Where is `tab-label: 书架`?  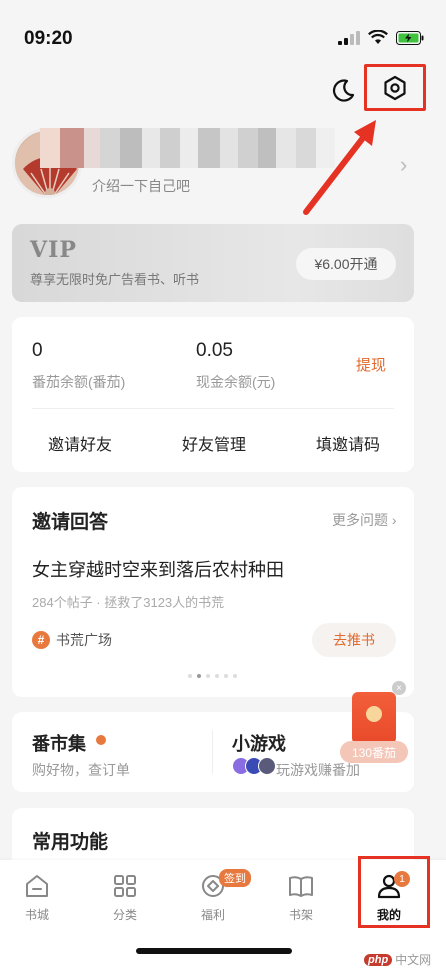
tab-label: 书架 is located at coordinates (300, 915).